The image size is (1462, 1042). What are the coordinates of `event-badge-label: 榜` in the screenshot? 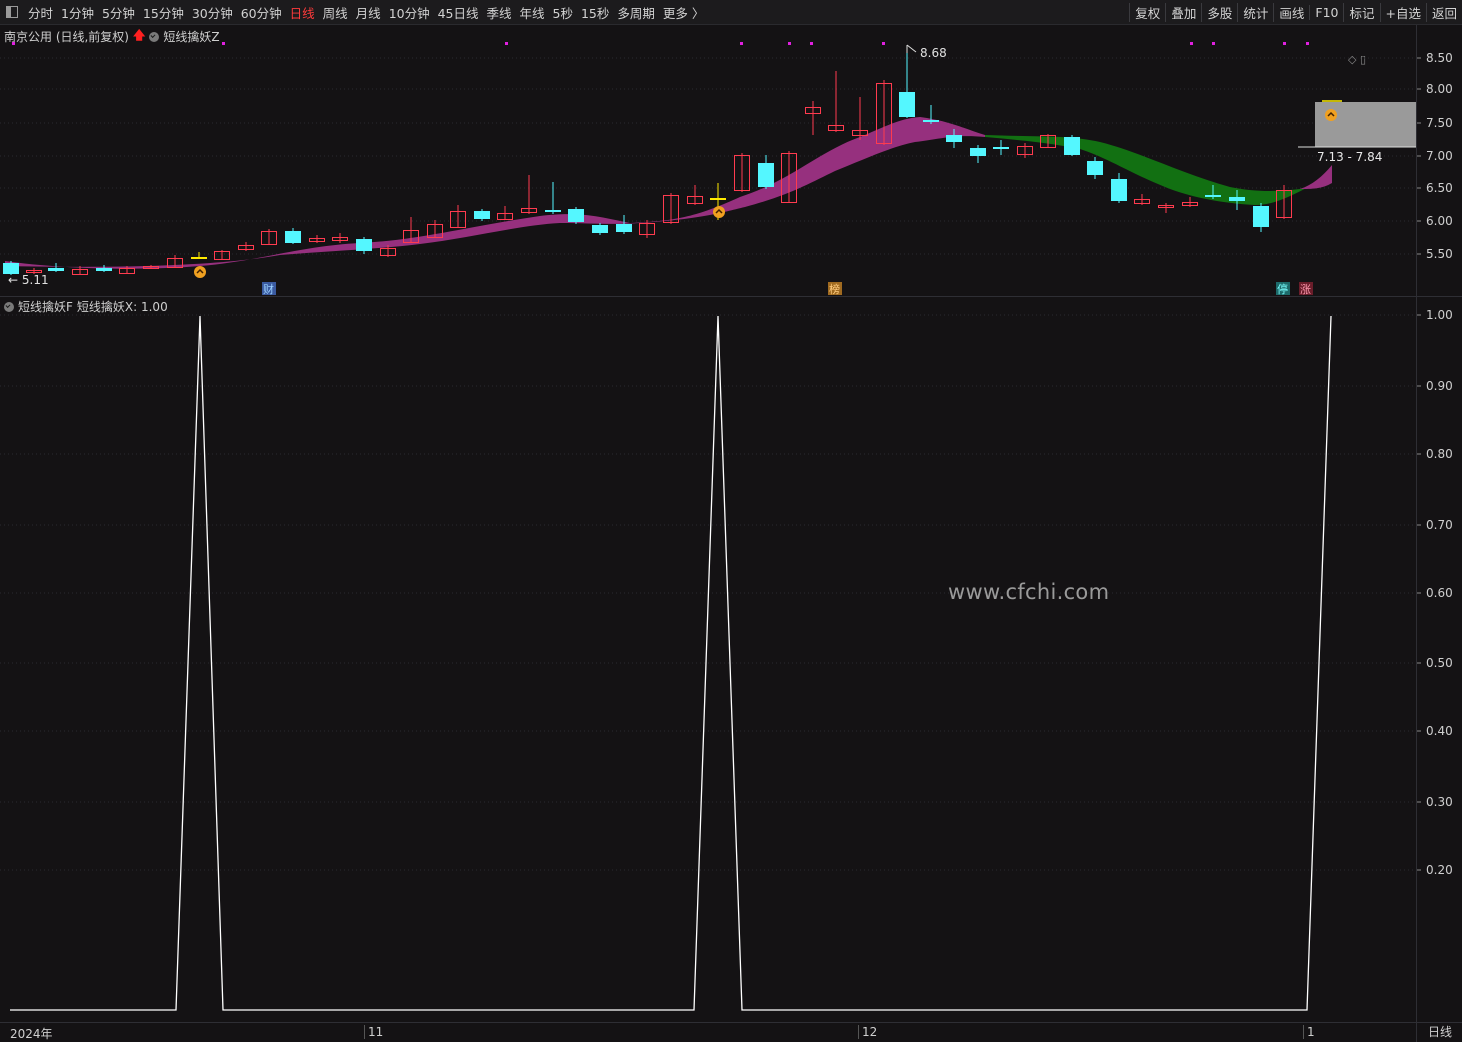 It's located at (834, 289).